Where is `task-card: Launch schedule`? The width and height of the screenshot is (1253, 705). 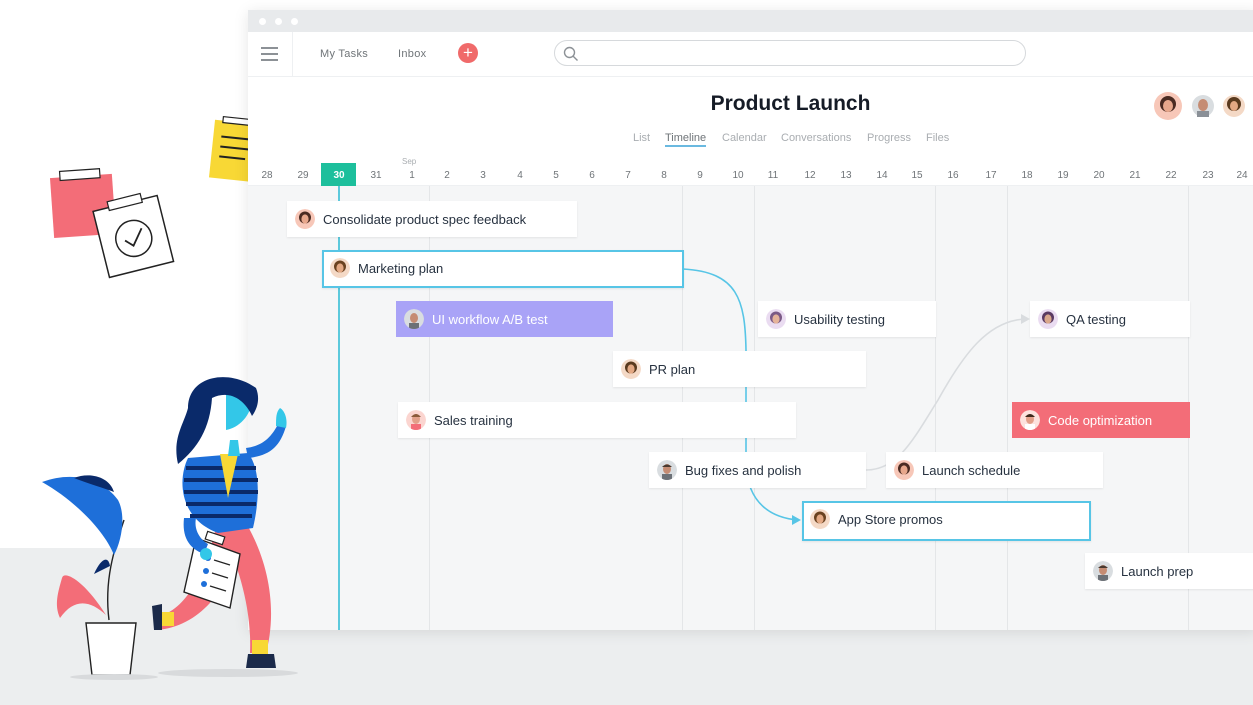
task-card: Launch schedule is located at coordinates (994, 470).